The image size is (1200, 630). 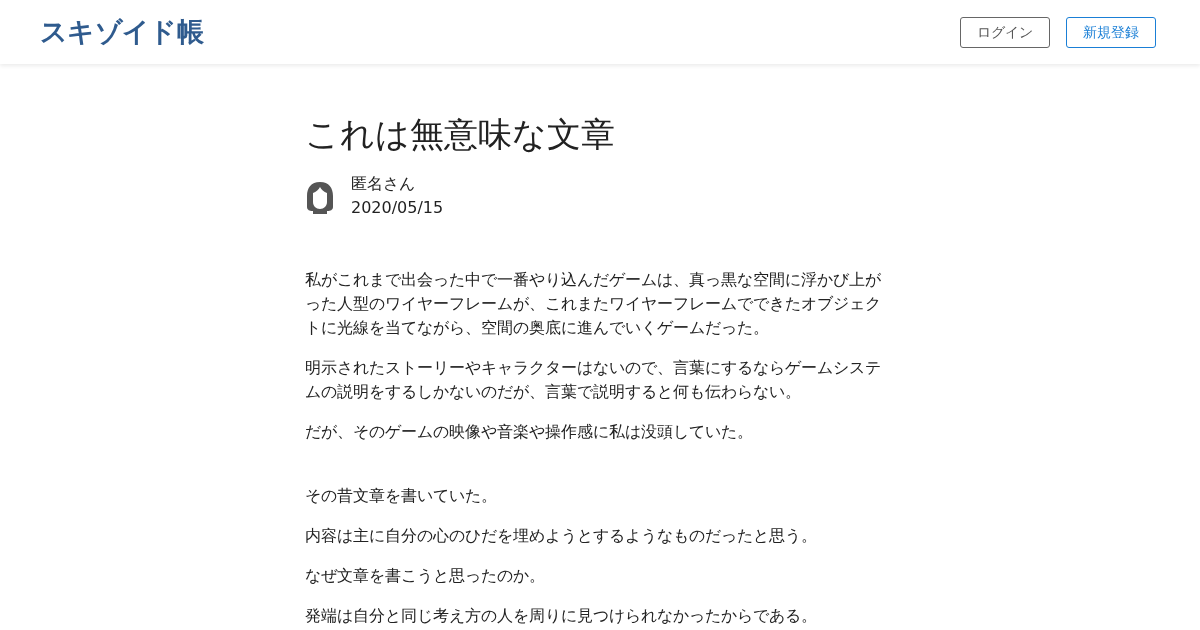 What do you see at coordinates (593, 304) in the screenshot?
I see `paragraph: 私がこれまで出会った中で一番やり込んだゲームは、真っ黒な空間に浮かび上がった人型のワイヤーフレームが、これまたワイヤーフレームでできたオブジェクトに光線を当てながら、空間の奥底に進んでいくゲームだった。` at bounding box center [593, 304].